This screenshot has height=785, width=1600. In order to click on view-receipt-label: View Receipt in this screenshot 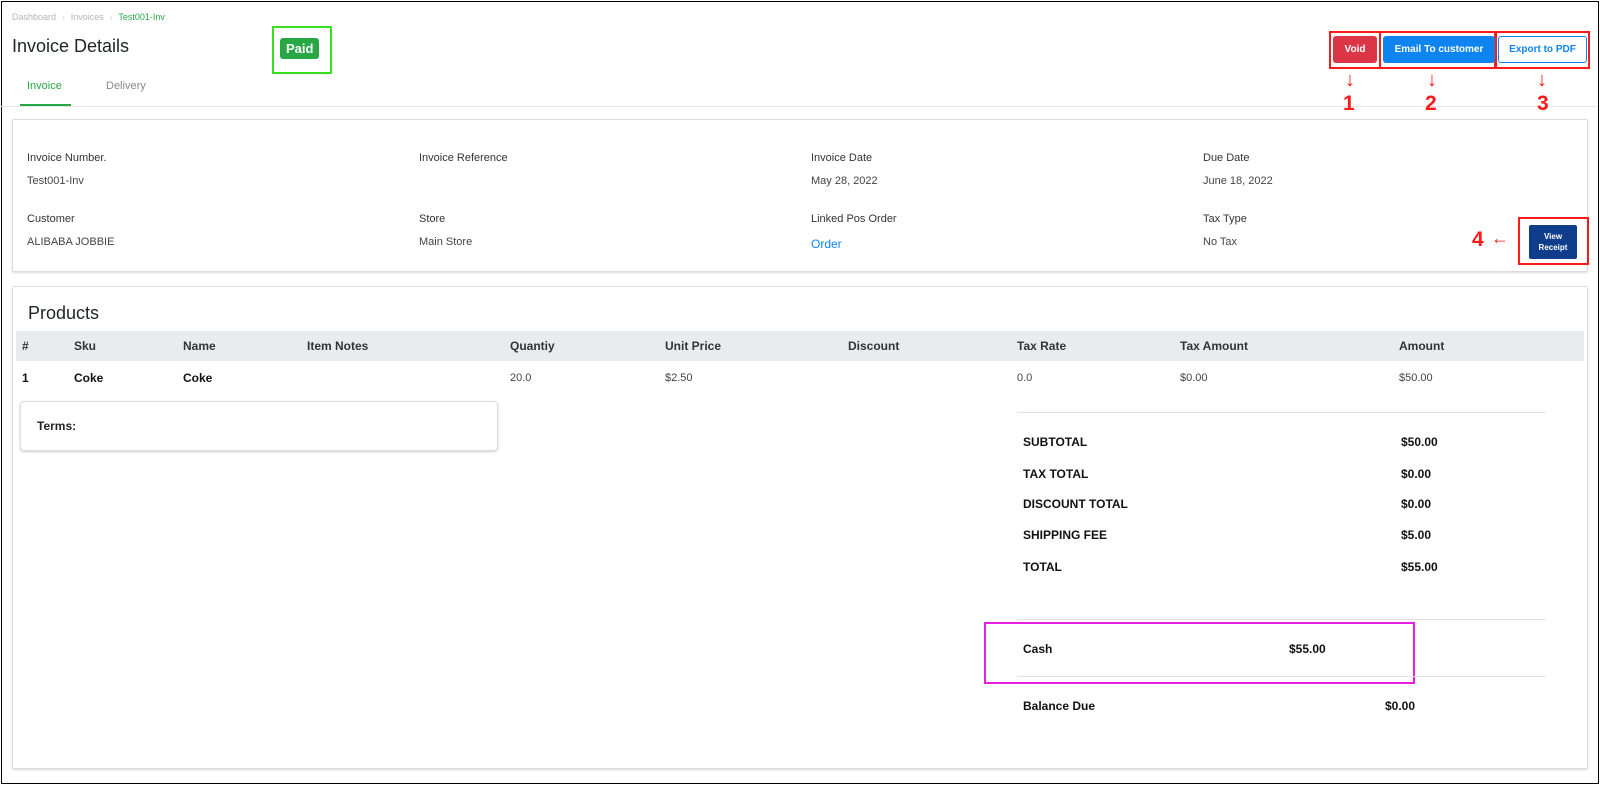, I will do `click(1553, 241)`.